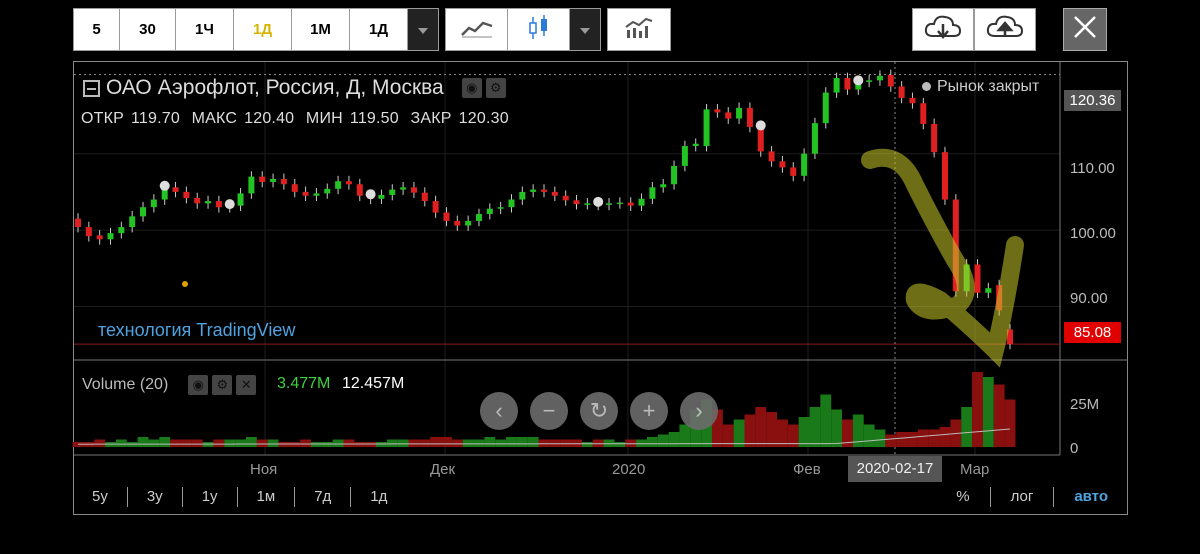  What do you see at coordinates (549, 411) in the screenshot?
I see `zoom-out-button: −` at bounding box center [549, 411].